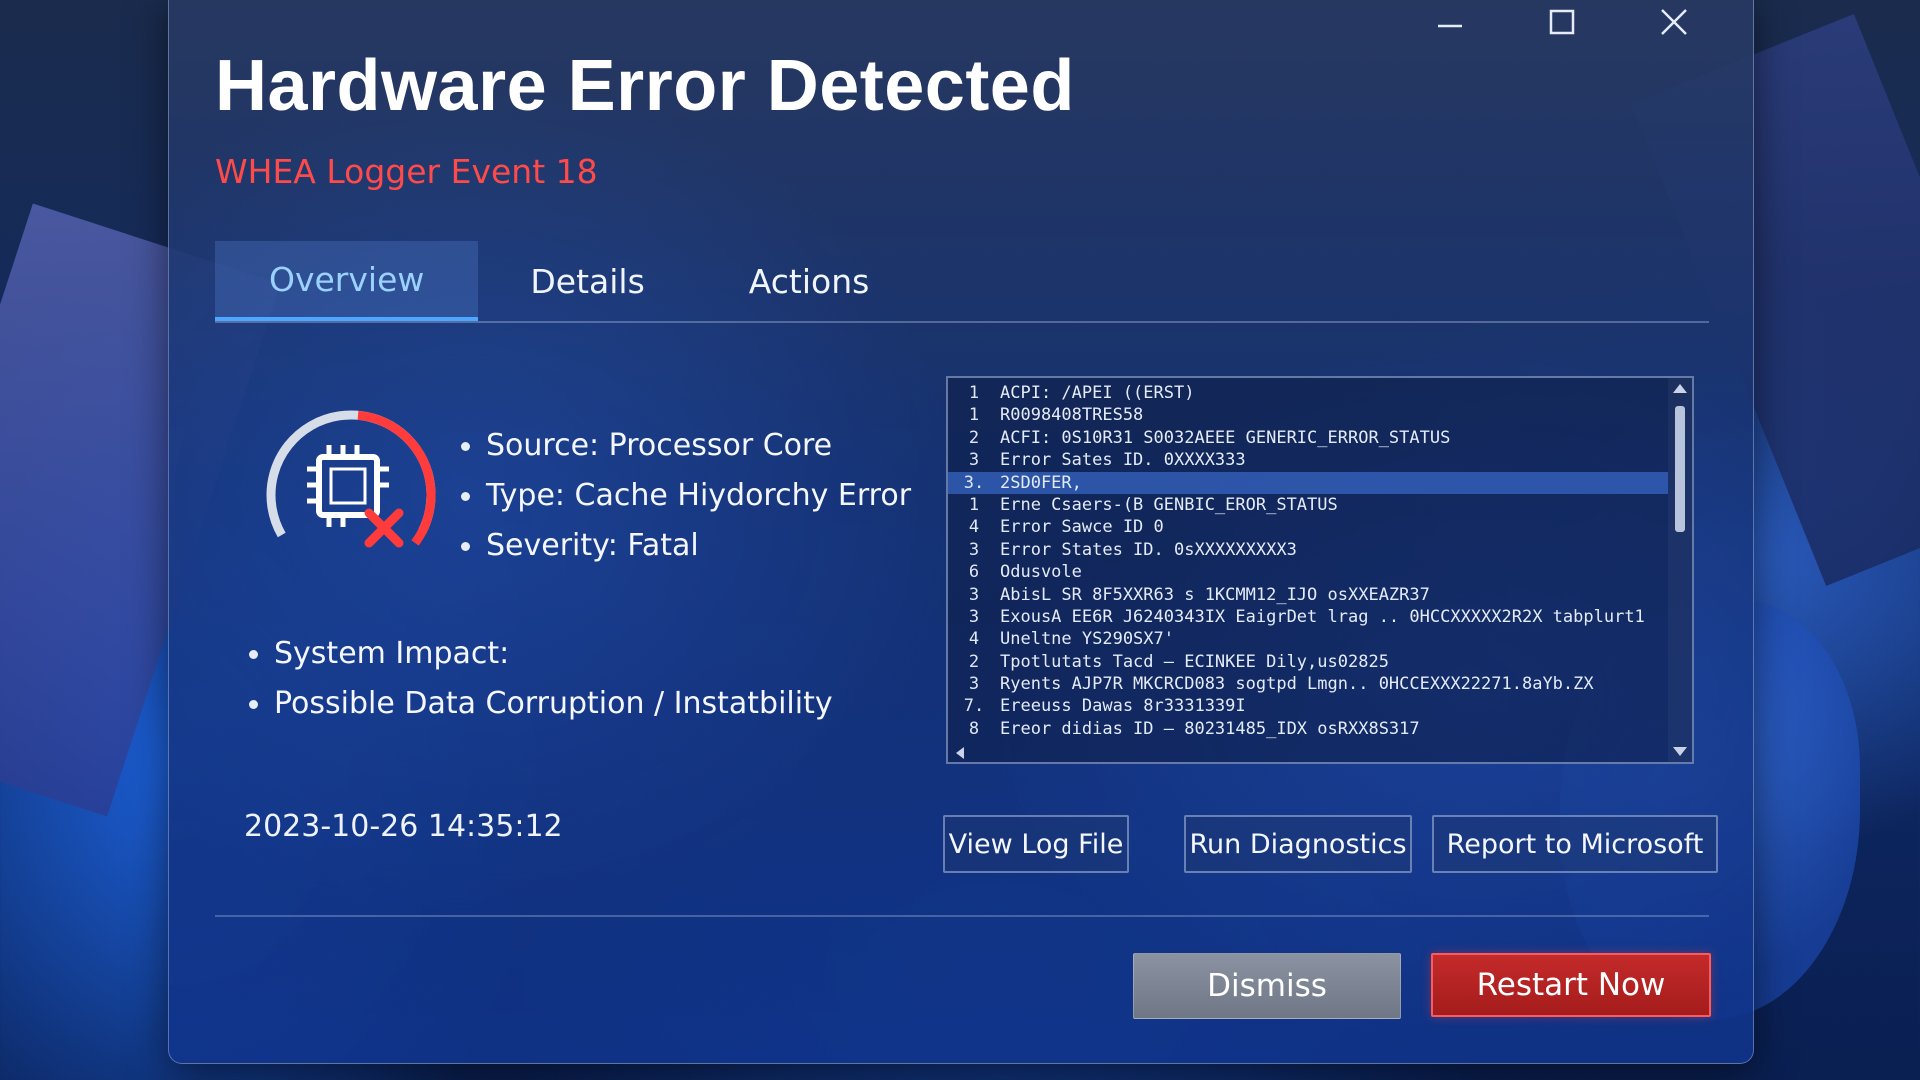 This screenshot has height=1080, width=1920. Describe the element at coordinates (1308, 393) in the screenshot. I see `log-line: 1 ACPI: /APEI ((ERST)` at that location.